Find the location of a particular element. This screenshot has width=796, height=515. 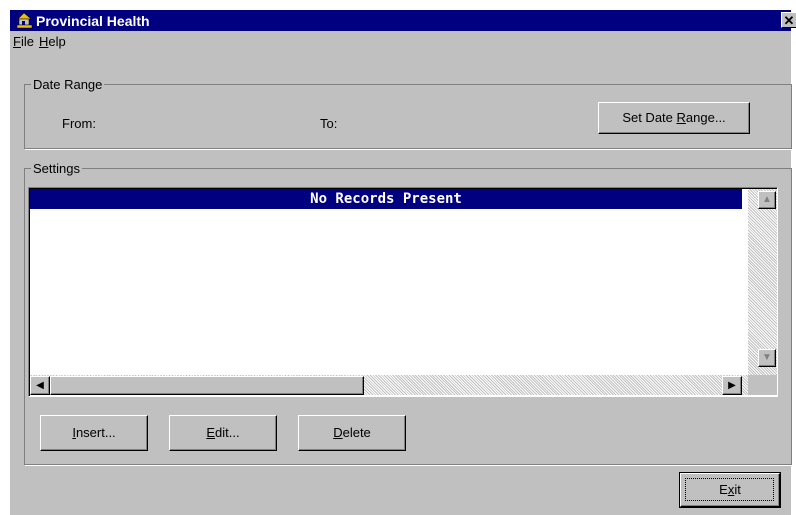

delete-label: elete is located at coordinates (356, 432).